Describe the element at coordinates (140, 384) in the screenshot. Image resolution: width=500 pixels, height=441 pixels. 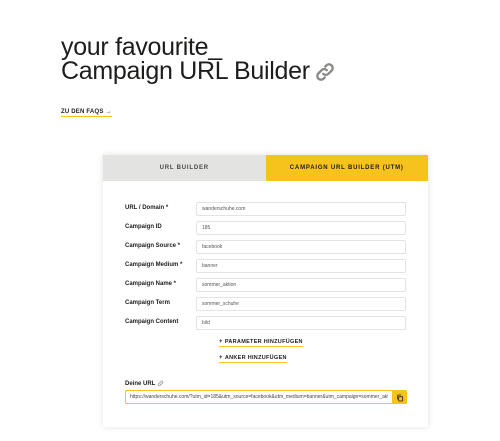
I see `result-label-text: Deine URL` at that location.